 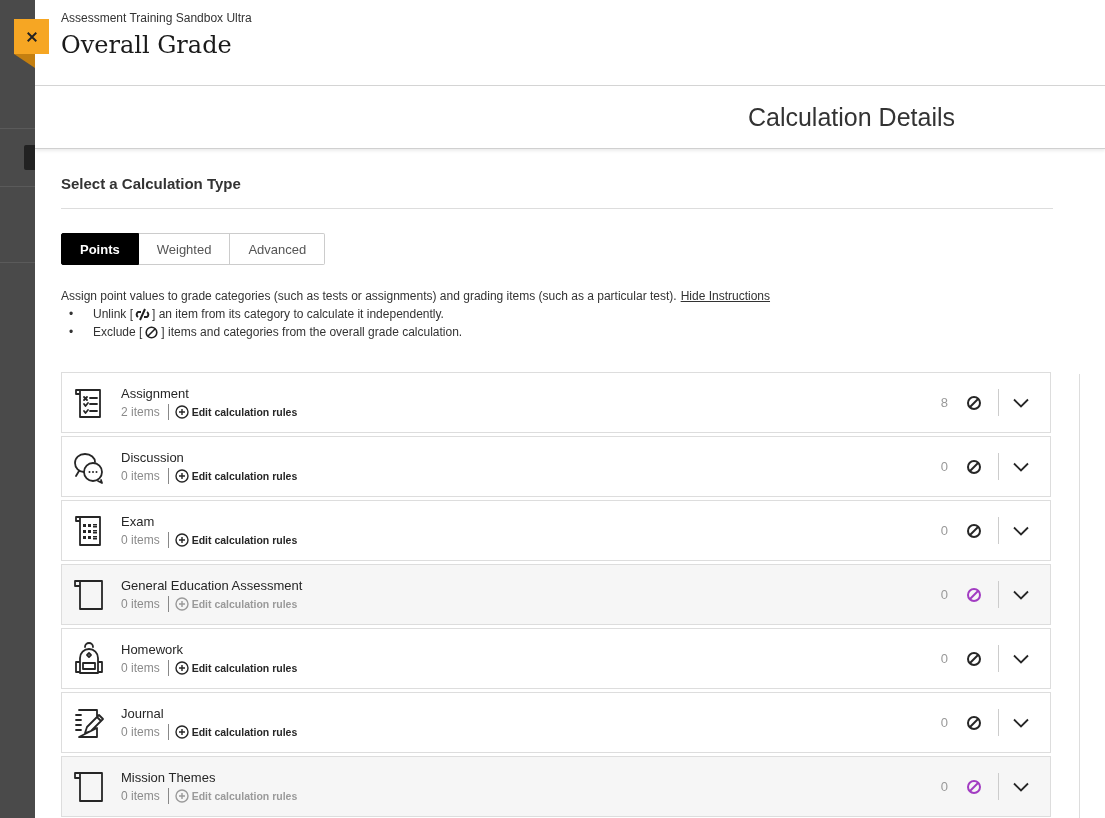 What do you see at coordinates (153, 457) in the screenshot?
I see `category-name: Discussion` at bounding box center [153, 457].